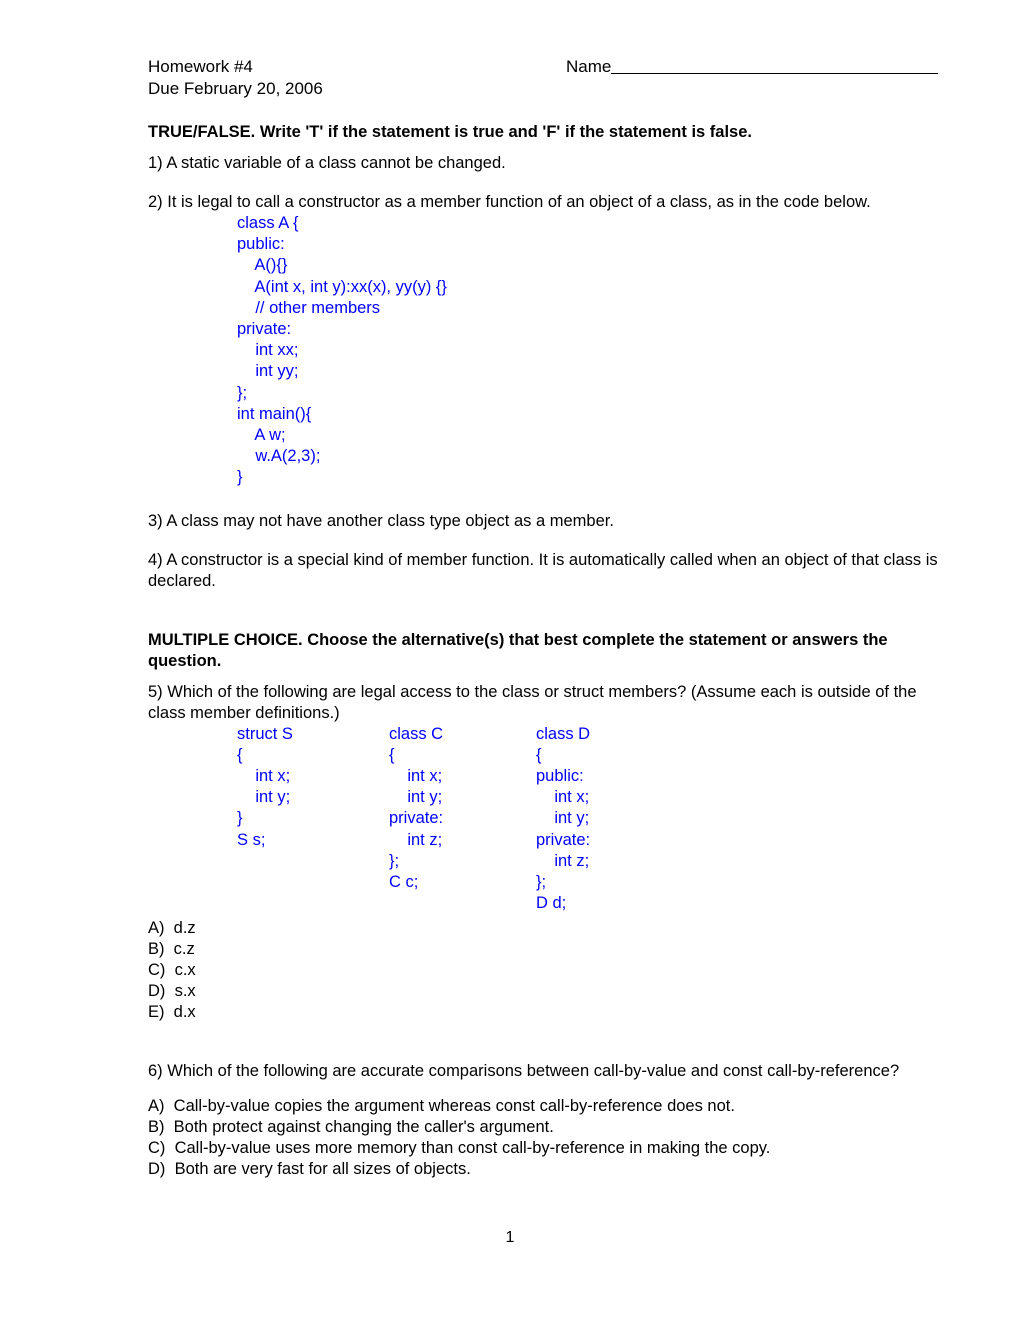 Image resolution: width=1020 pixels, height=1320 pixels. What do you see at coordinates (235, 88) in the screenshot?
I see `due-date-line: Due February 20, 2006` at bounding box center [235, 88].